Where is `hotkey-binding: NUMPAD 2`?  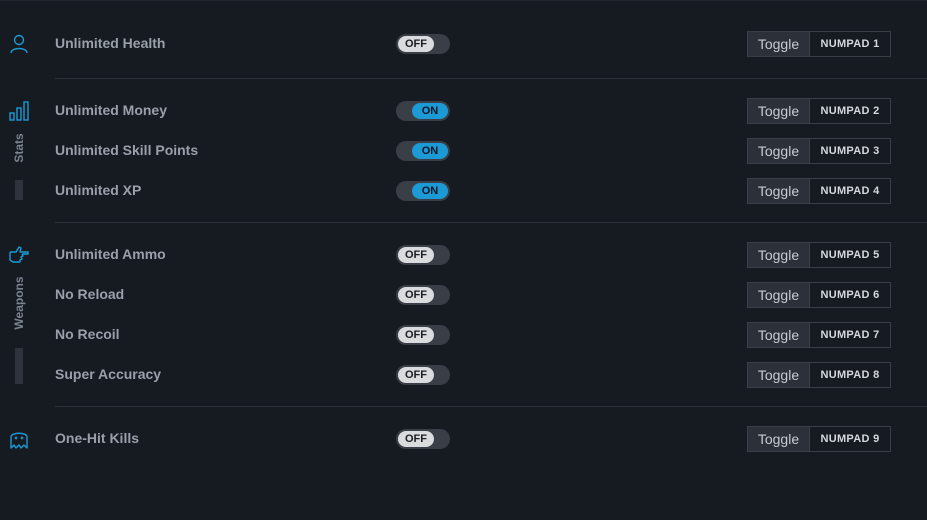
hotkey-binding: NUMPAD 2 is located at coordinates (849, 111).